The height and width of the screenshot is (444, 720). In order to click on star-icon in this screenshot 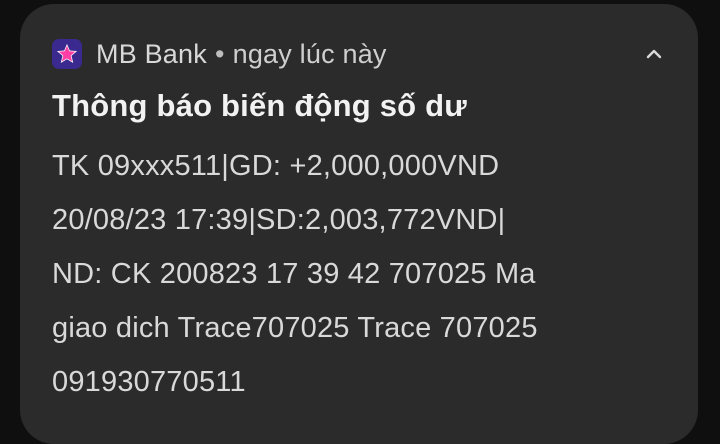, I will do `click(67, 53)`.